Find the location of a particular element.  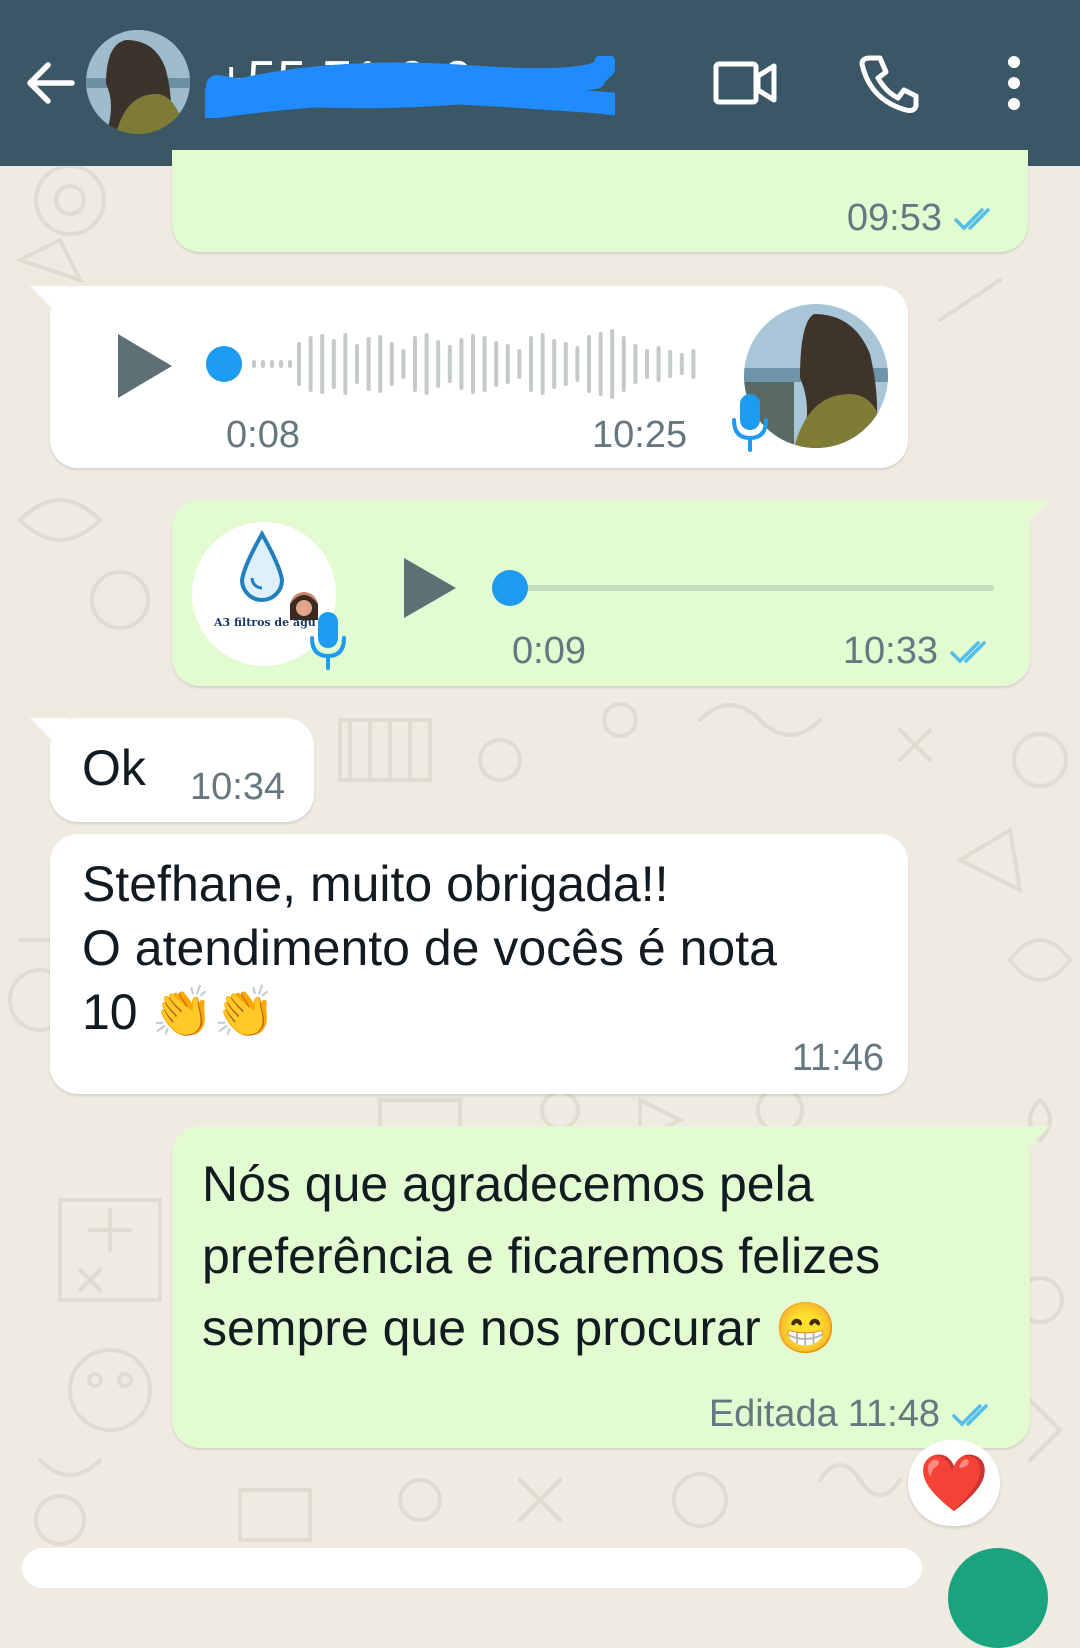

message-time: 09:53 is located at coordinates (894, 218).